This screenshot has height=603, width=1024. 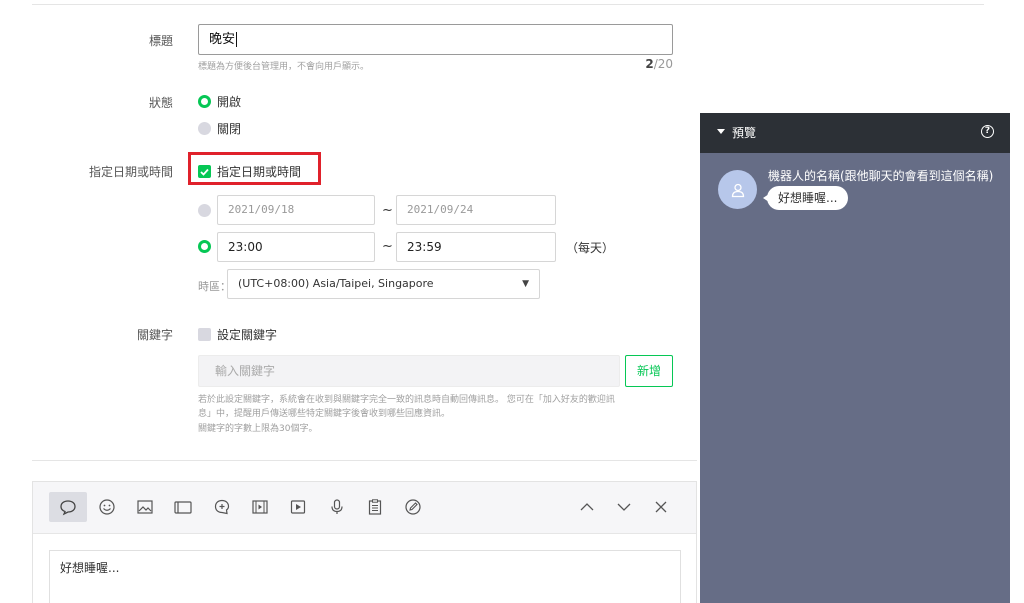 I want to click on image-tool, so click(x=145, y=507).